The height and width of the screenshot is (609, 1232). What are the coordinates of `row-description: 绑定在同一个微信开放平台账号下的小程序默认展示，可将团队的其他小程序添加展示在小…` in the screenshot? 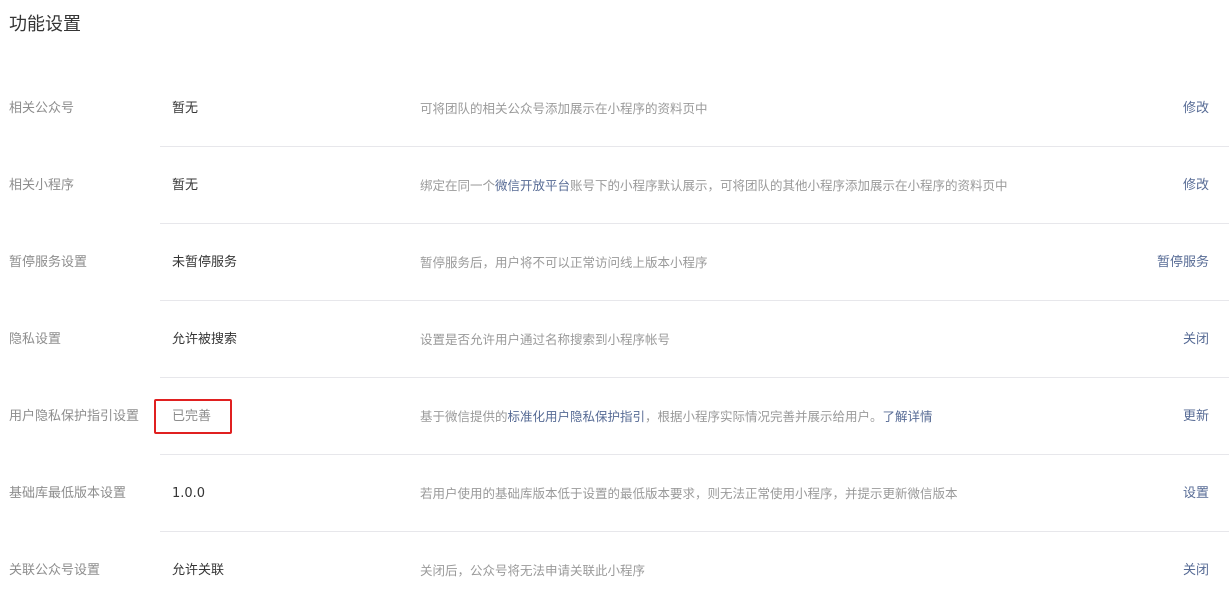 It's located at (714, 186).